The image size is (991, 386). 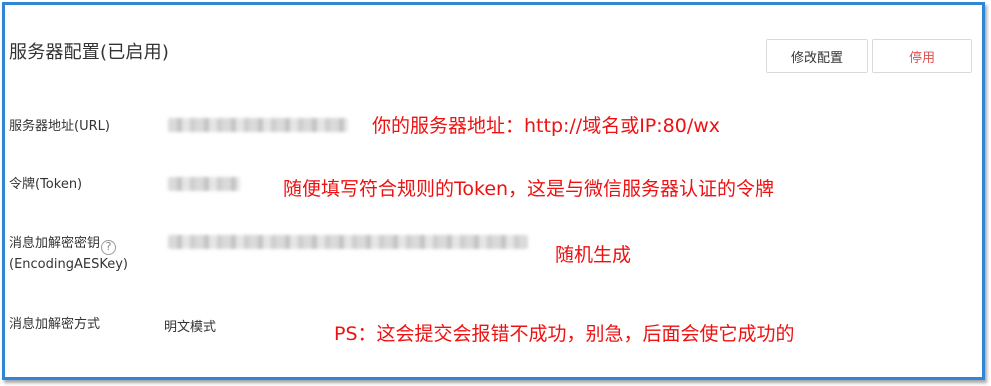 What do you see at coordinates (529, 189) in the screenshot?
I see `token-annotation: 随便填写符合规则的Token，这是与微信服务器认证的令牌` at bounding box center [529, 189].